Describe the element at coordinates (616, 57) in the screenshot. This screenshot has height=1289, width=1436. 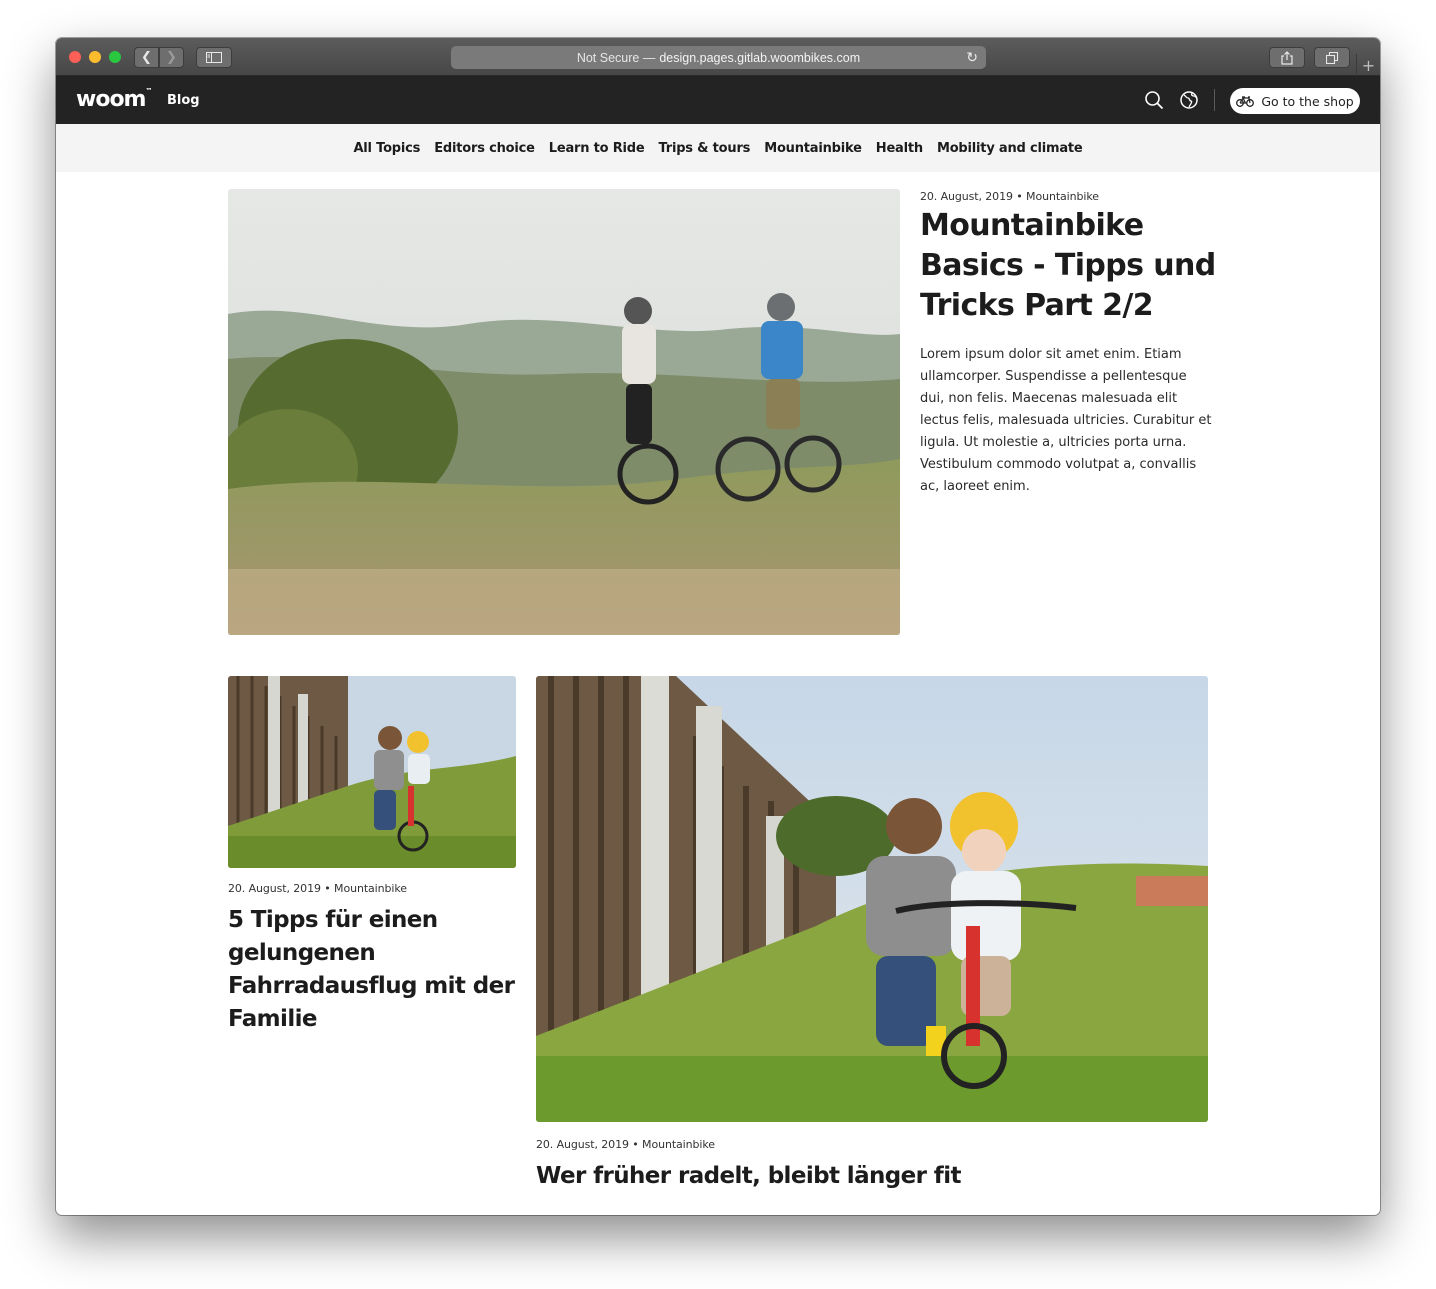
I see `security-label: Not Secure —` at that location.